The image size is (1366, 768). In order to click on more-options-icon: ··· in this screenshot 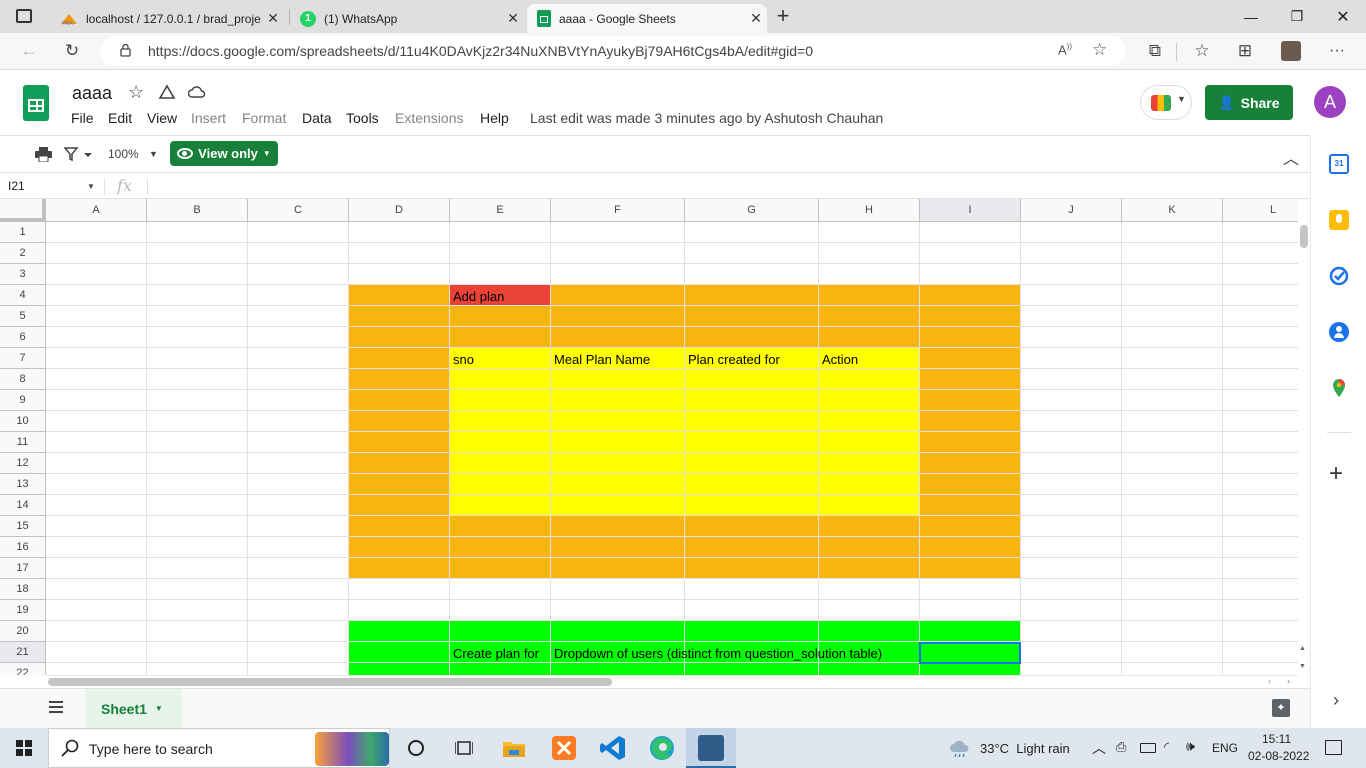, I will do `click(1337, 51)`.